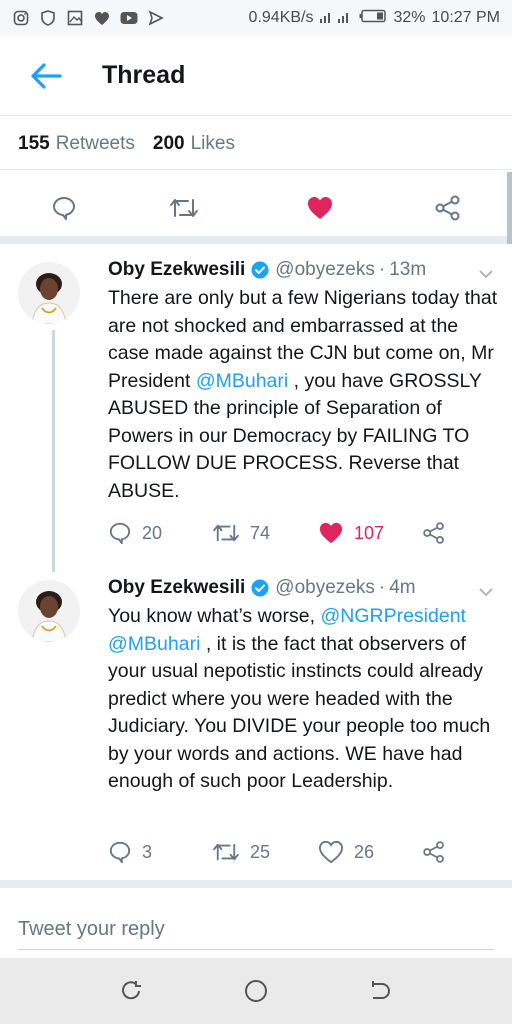 This screenshot has height=1024, width=512. I want to click on arrow-left-icon, so click(46, 75).